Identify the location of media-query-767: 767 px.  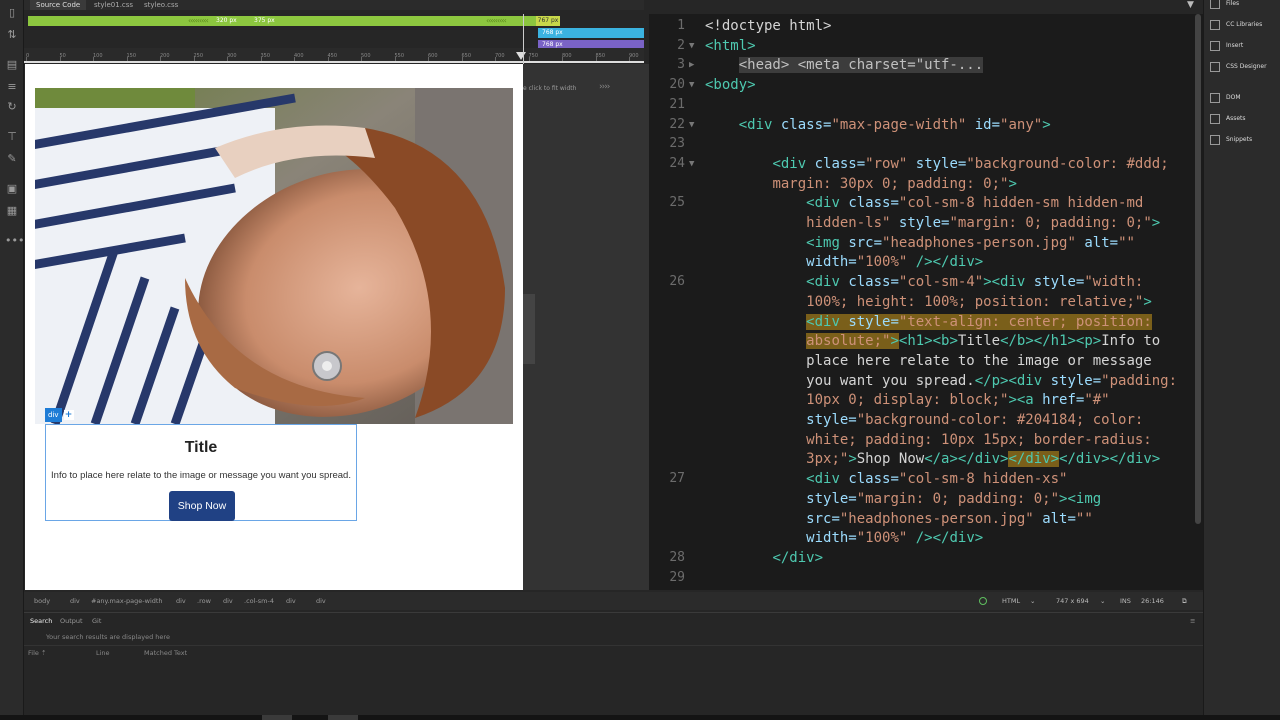
(548, 21).